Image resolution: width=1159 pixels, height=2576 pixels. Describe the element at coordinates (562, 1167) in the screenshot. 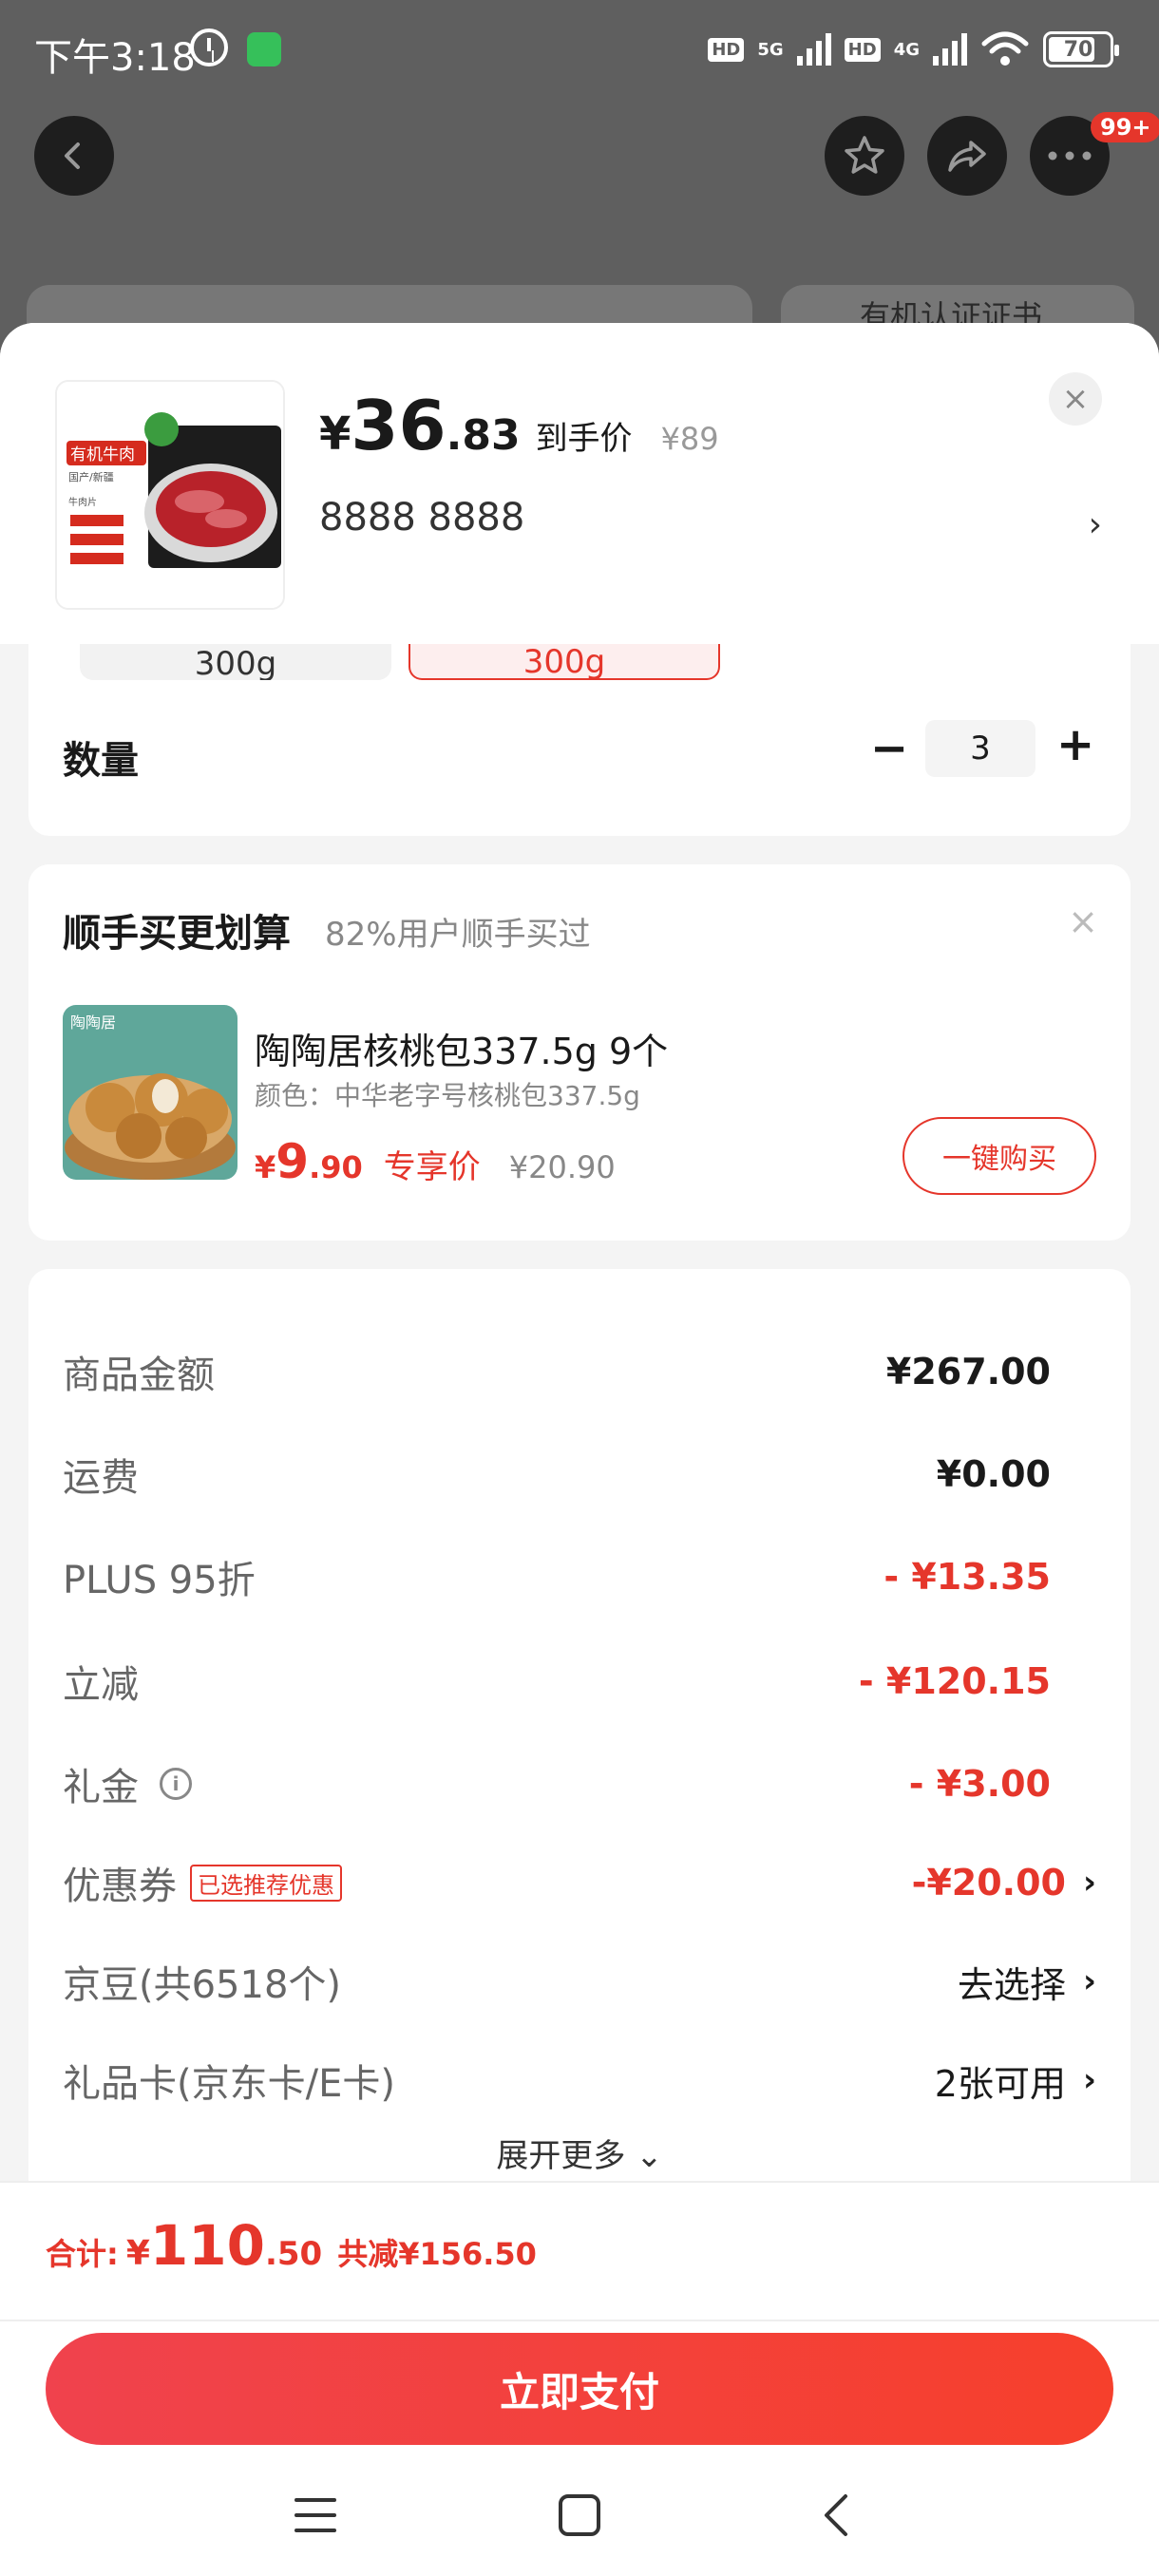

I see `bundle-original-price: ¥20.90` at that location.